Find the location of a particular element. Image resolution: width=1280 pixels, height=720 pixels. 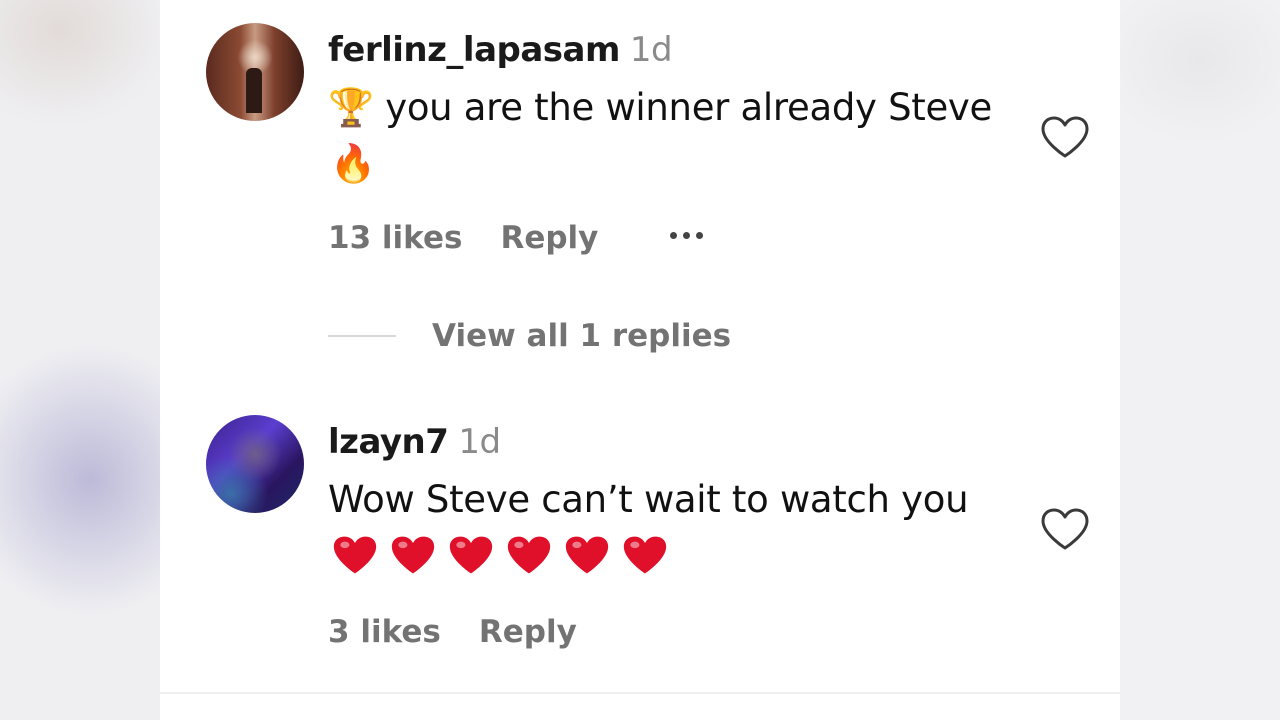

blurred-background-right is located at coordinates (1200, 360).